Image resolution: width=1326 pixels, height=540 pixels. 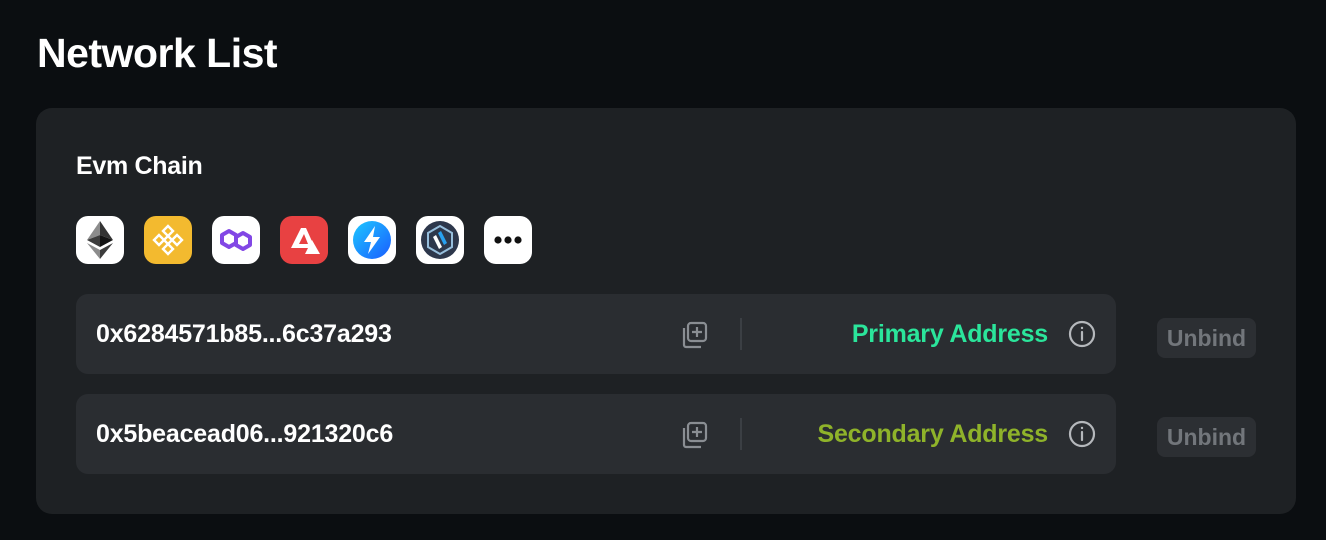 What do you see at coordinates (508, 240) in the screenshot?
I see `more-icon` at bounding box center [508, 240].